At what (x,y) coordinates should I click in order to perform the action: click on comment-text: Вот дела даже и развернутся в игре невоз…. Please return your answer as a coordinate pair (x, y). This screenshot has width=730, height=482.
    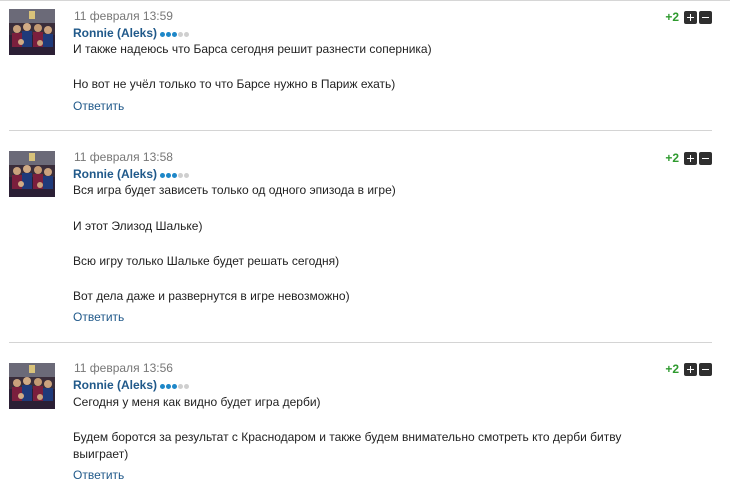
    Looking at the image, I should click on (211, 296).